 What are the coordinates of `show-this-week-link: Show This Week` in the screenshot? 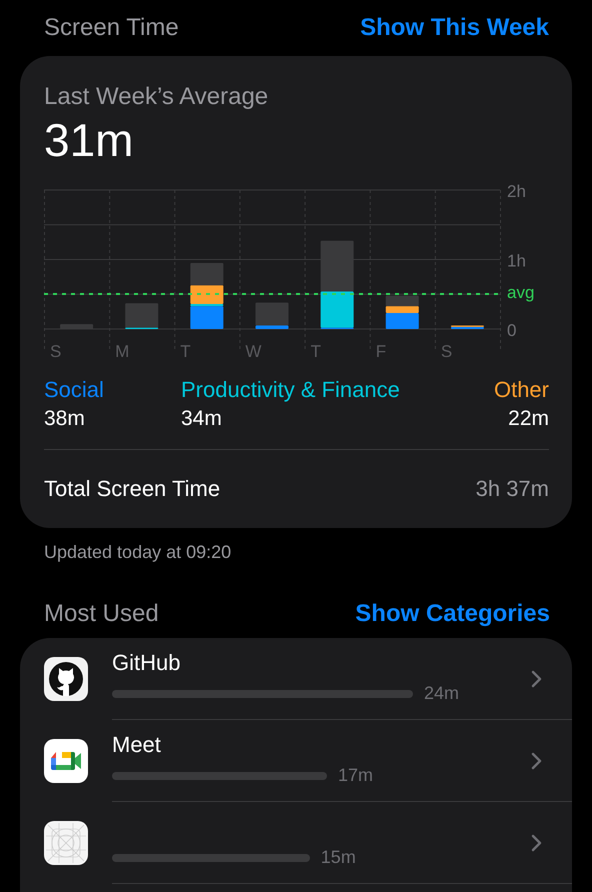 It's located at (454, 28).